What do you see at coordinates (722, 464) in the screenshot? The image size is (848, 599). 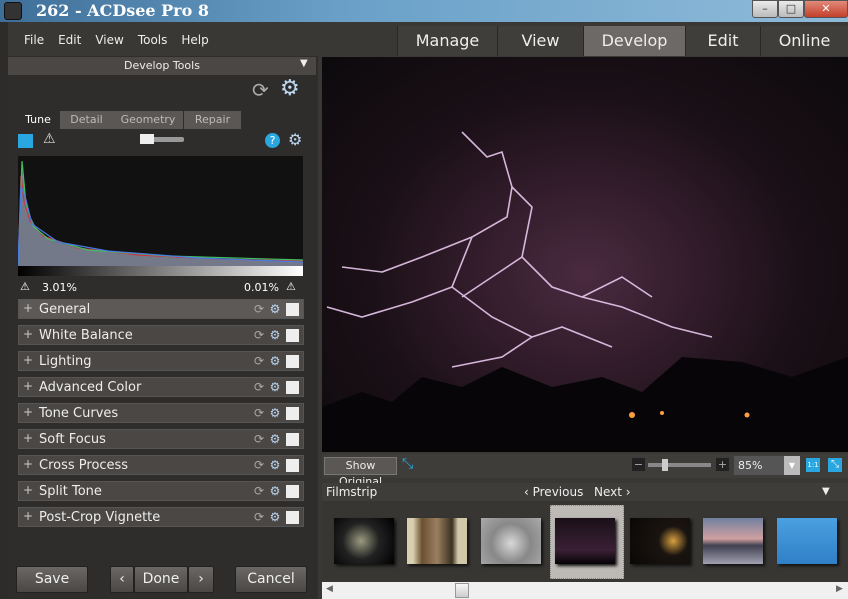 I see `zoom-in-button: +` at bounding box center [722, 464].